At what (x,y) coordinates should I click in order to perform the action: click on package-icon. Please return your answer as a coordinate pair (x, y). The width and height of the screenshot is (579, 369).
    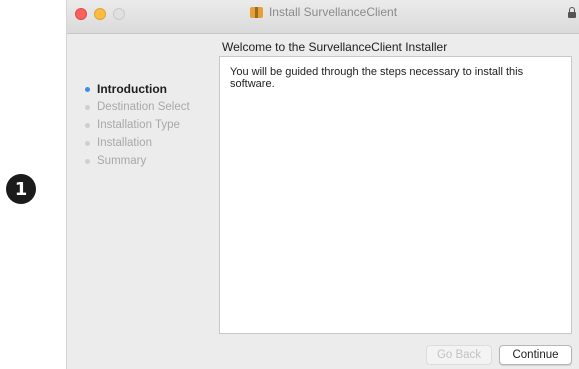
    Looking at the image, I should click on (256, 12).